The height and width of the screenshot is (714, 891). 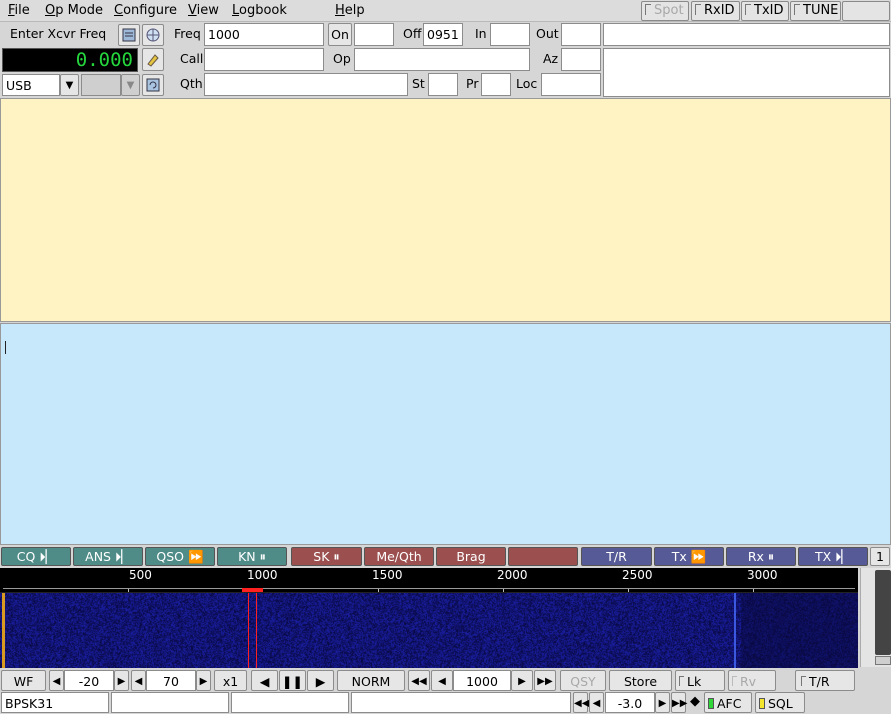 I want to click on play-icon: ⏵▏, so click(x=843, y=556).